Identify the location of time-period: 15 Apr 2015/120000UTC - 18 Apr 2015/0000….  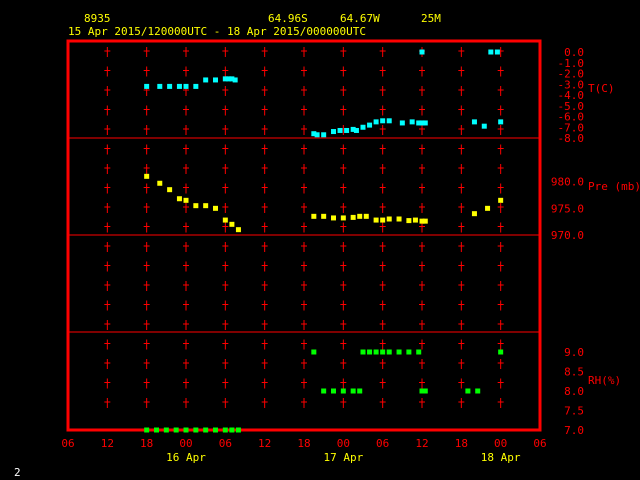
(217, 31).